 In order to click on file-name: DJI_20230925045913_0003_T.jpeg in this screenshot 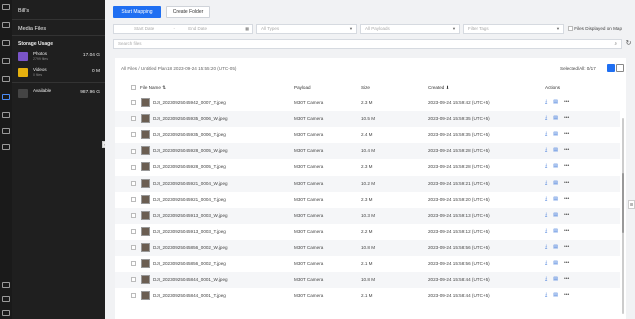, I will do `click(189, 231)`.